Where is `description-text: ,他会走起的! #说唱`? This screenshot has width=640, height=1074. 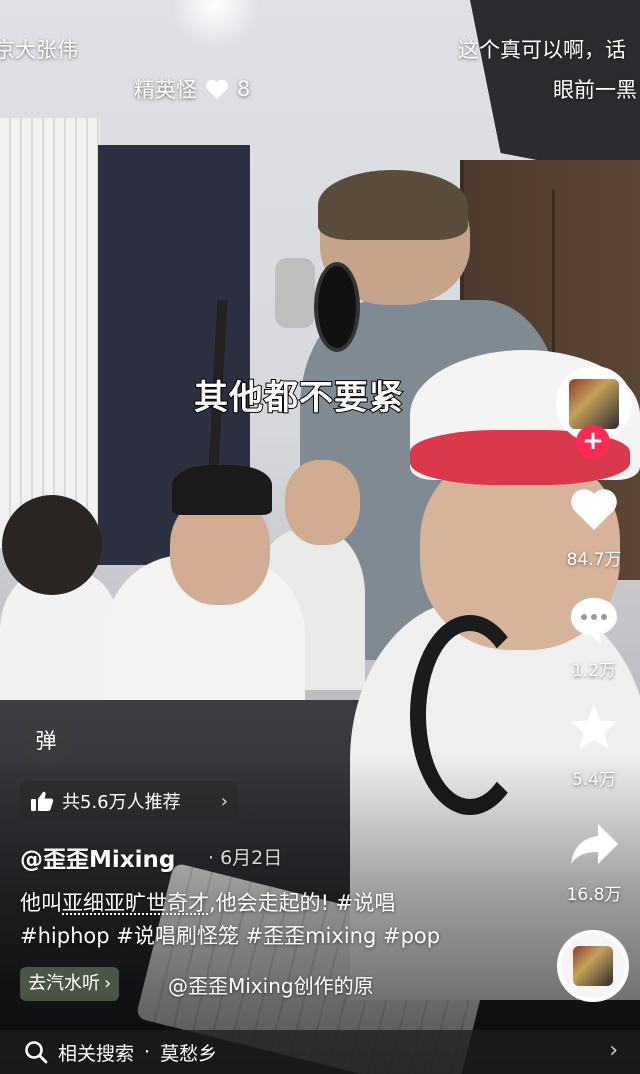
description-text: ,他会走起的! #说唱 is located at coordinates (302, 903).